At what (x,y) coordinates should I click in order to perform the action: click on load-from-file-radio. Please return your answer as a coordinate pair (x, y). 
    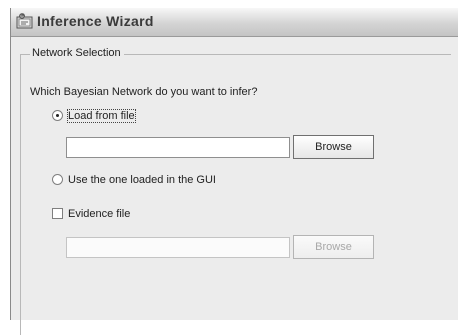
    Looking at the image, I should click on (57, 115).